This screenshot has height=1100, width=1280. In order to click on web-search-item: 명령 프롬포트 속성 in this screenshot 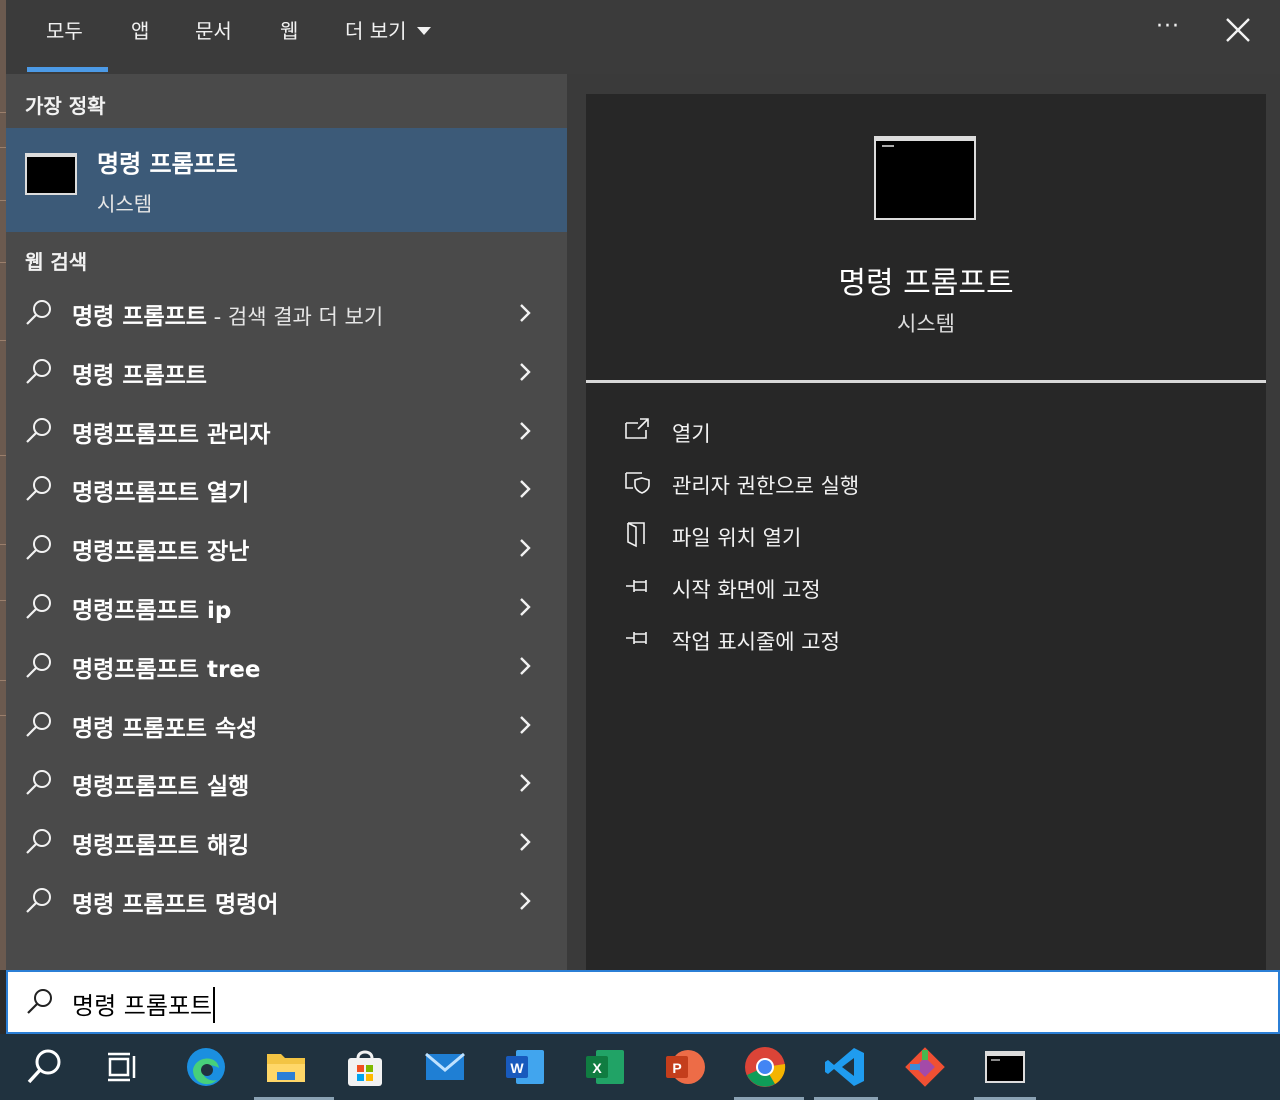, I will do `click(286, 725)`.